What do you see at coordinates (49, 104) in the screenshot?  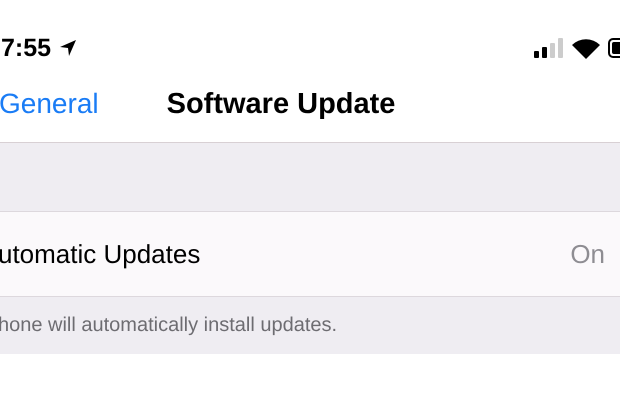 I see `back-link: General` at bounding box center [49, 104].